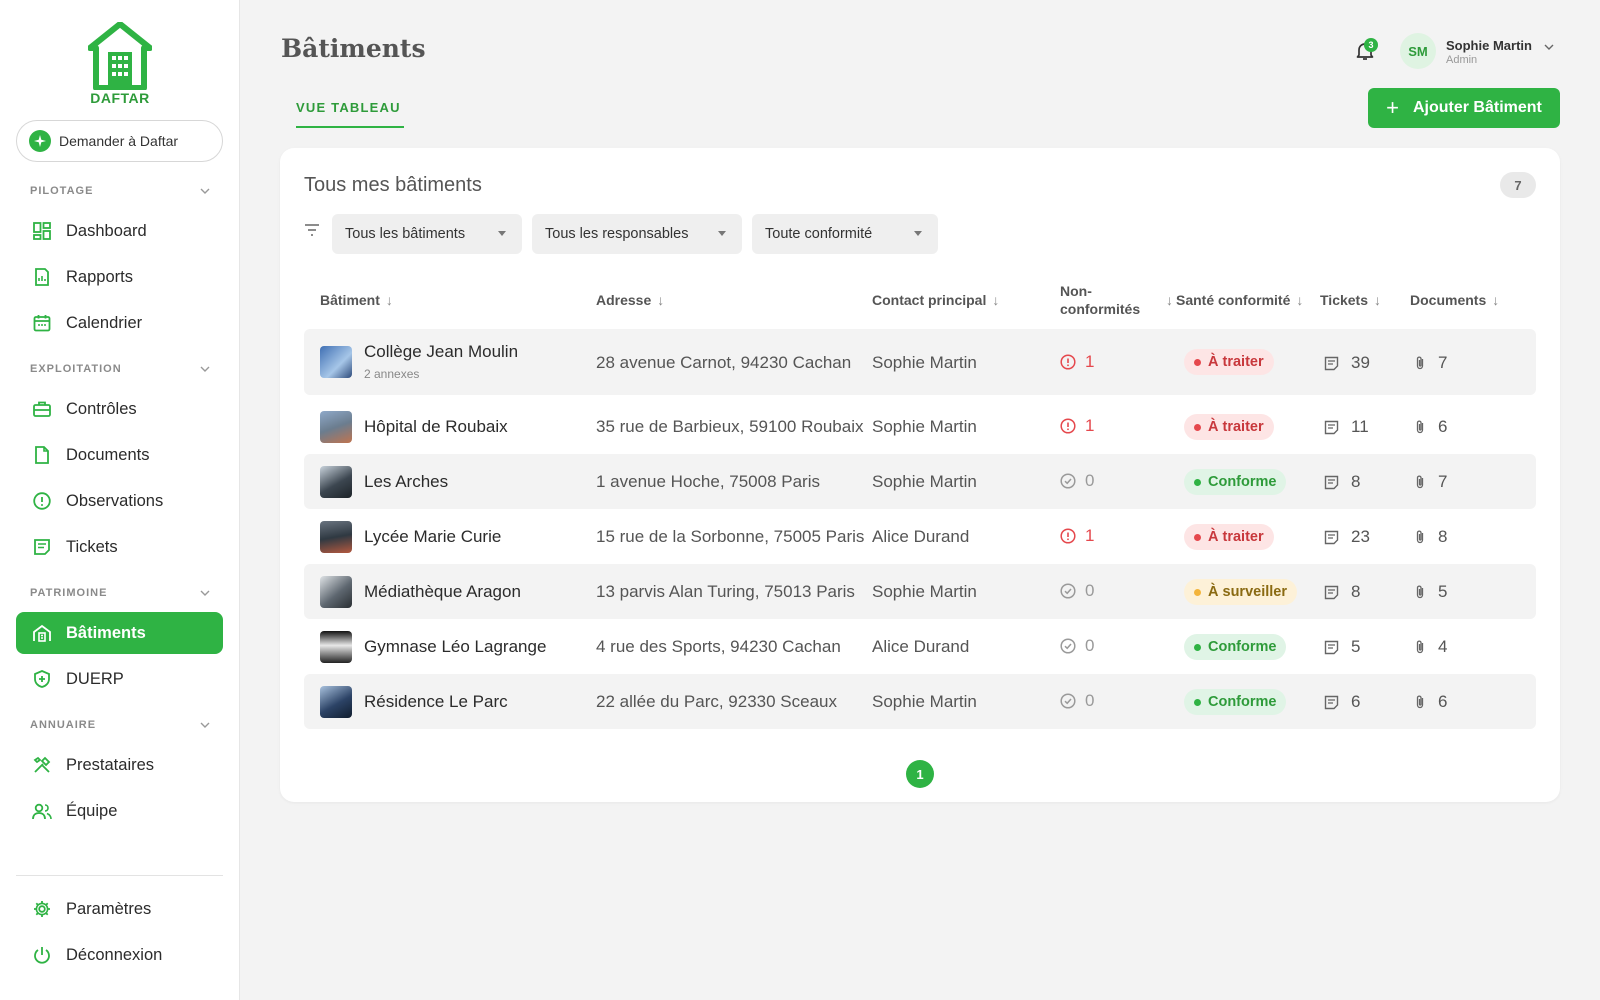  What do you see at coordinates (108, 454) in the screenshot?
I see `sidebar-item-label: Documents` at bounding box center [108, 454].